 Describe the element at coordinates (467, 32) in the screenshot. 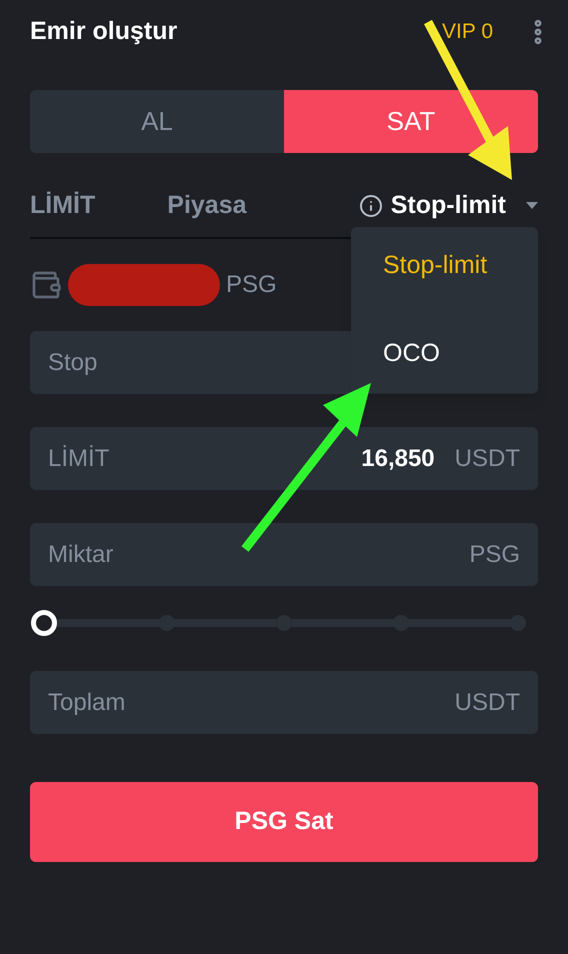

I see `vip-level: VIP 0` at that location.